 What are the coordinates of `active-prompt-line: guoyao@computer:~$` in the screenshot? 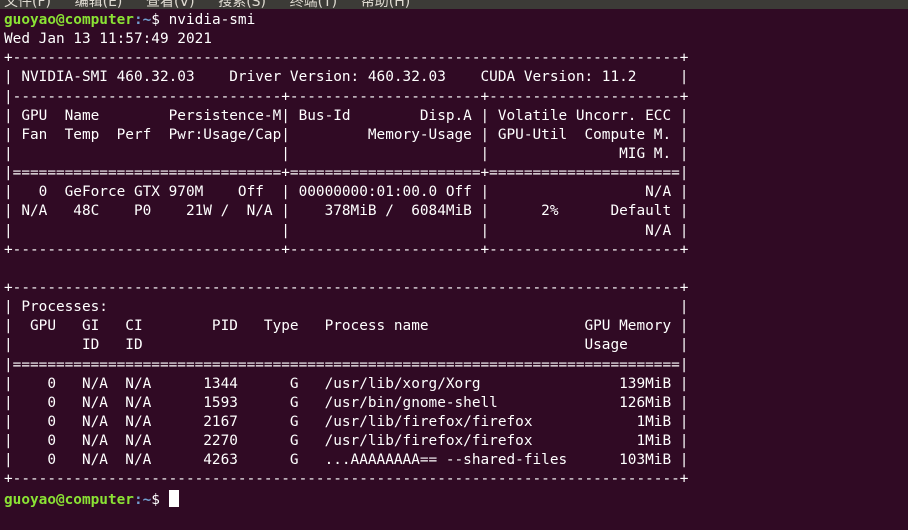 It's located at (454, 499).